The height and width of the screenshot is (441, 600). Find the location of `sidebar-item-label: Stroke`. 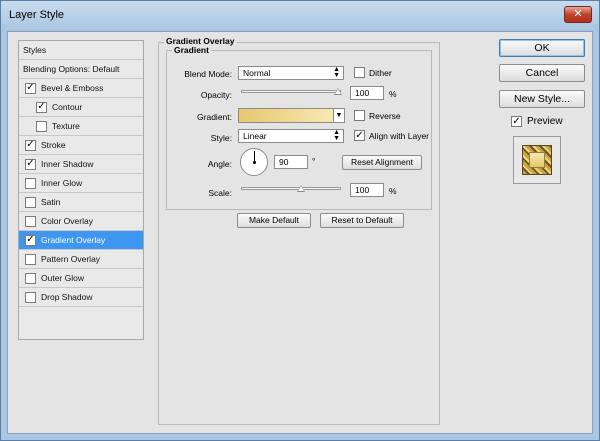

sidebar-item-label: Stroke is located at coordinates (53, 145).